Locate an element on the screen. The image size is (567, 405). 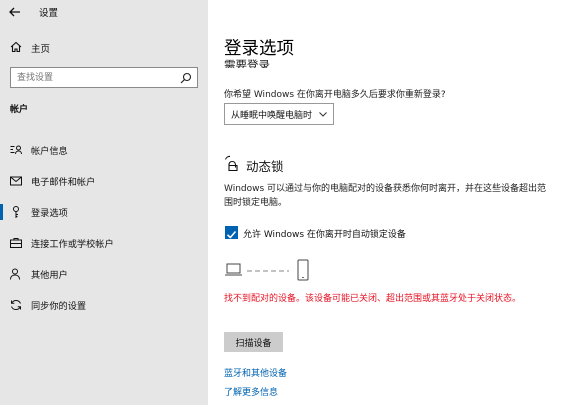
require-sign-in-heading: 需要登录 is located at coordinates (247, 63).